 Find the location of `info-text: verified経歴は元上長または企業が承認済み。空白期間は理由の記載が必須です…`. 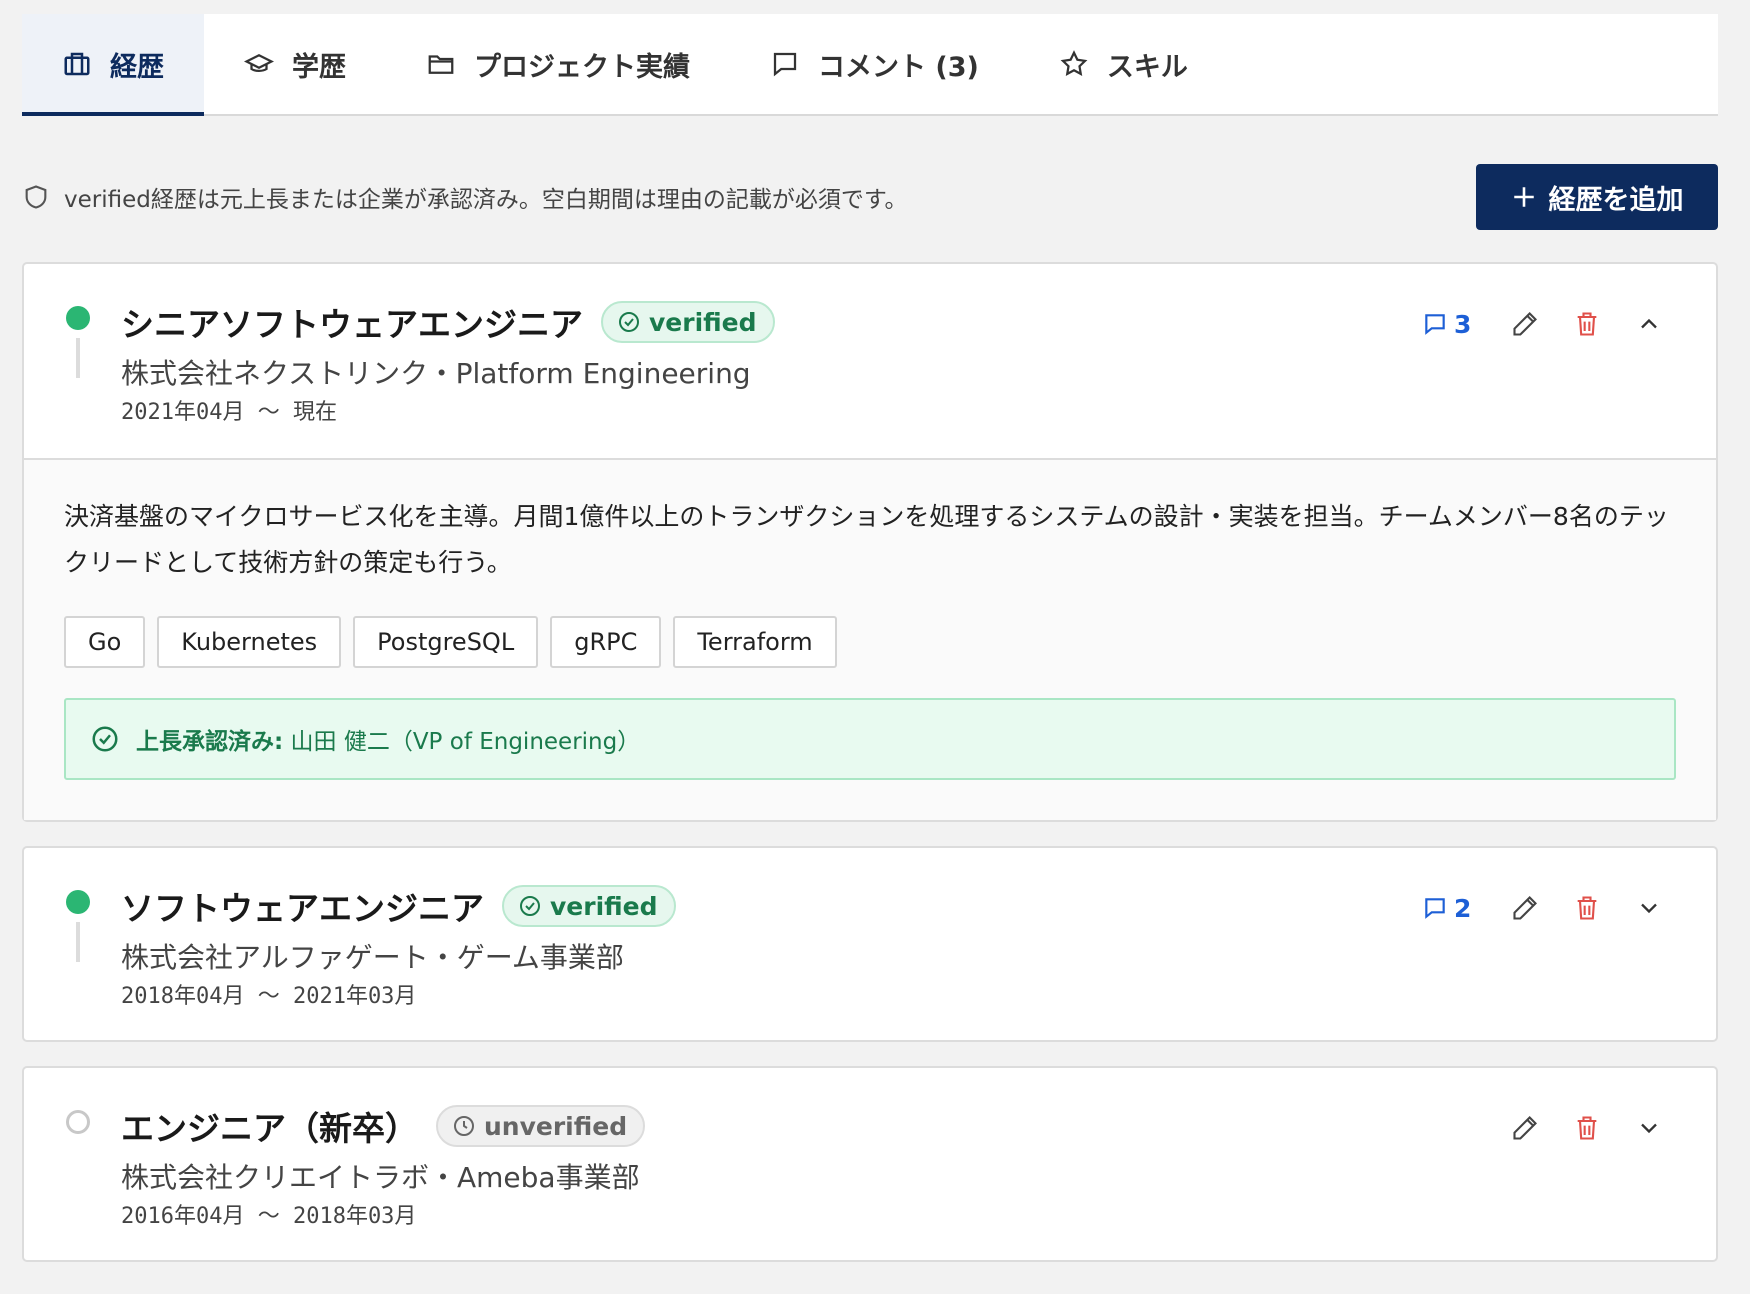

info-text: verified経歴は元上長または企業が承認済み。空白期間は理由の記載が必須です… is located at coordinates (486, 200).